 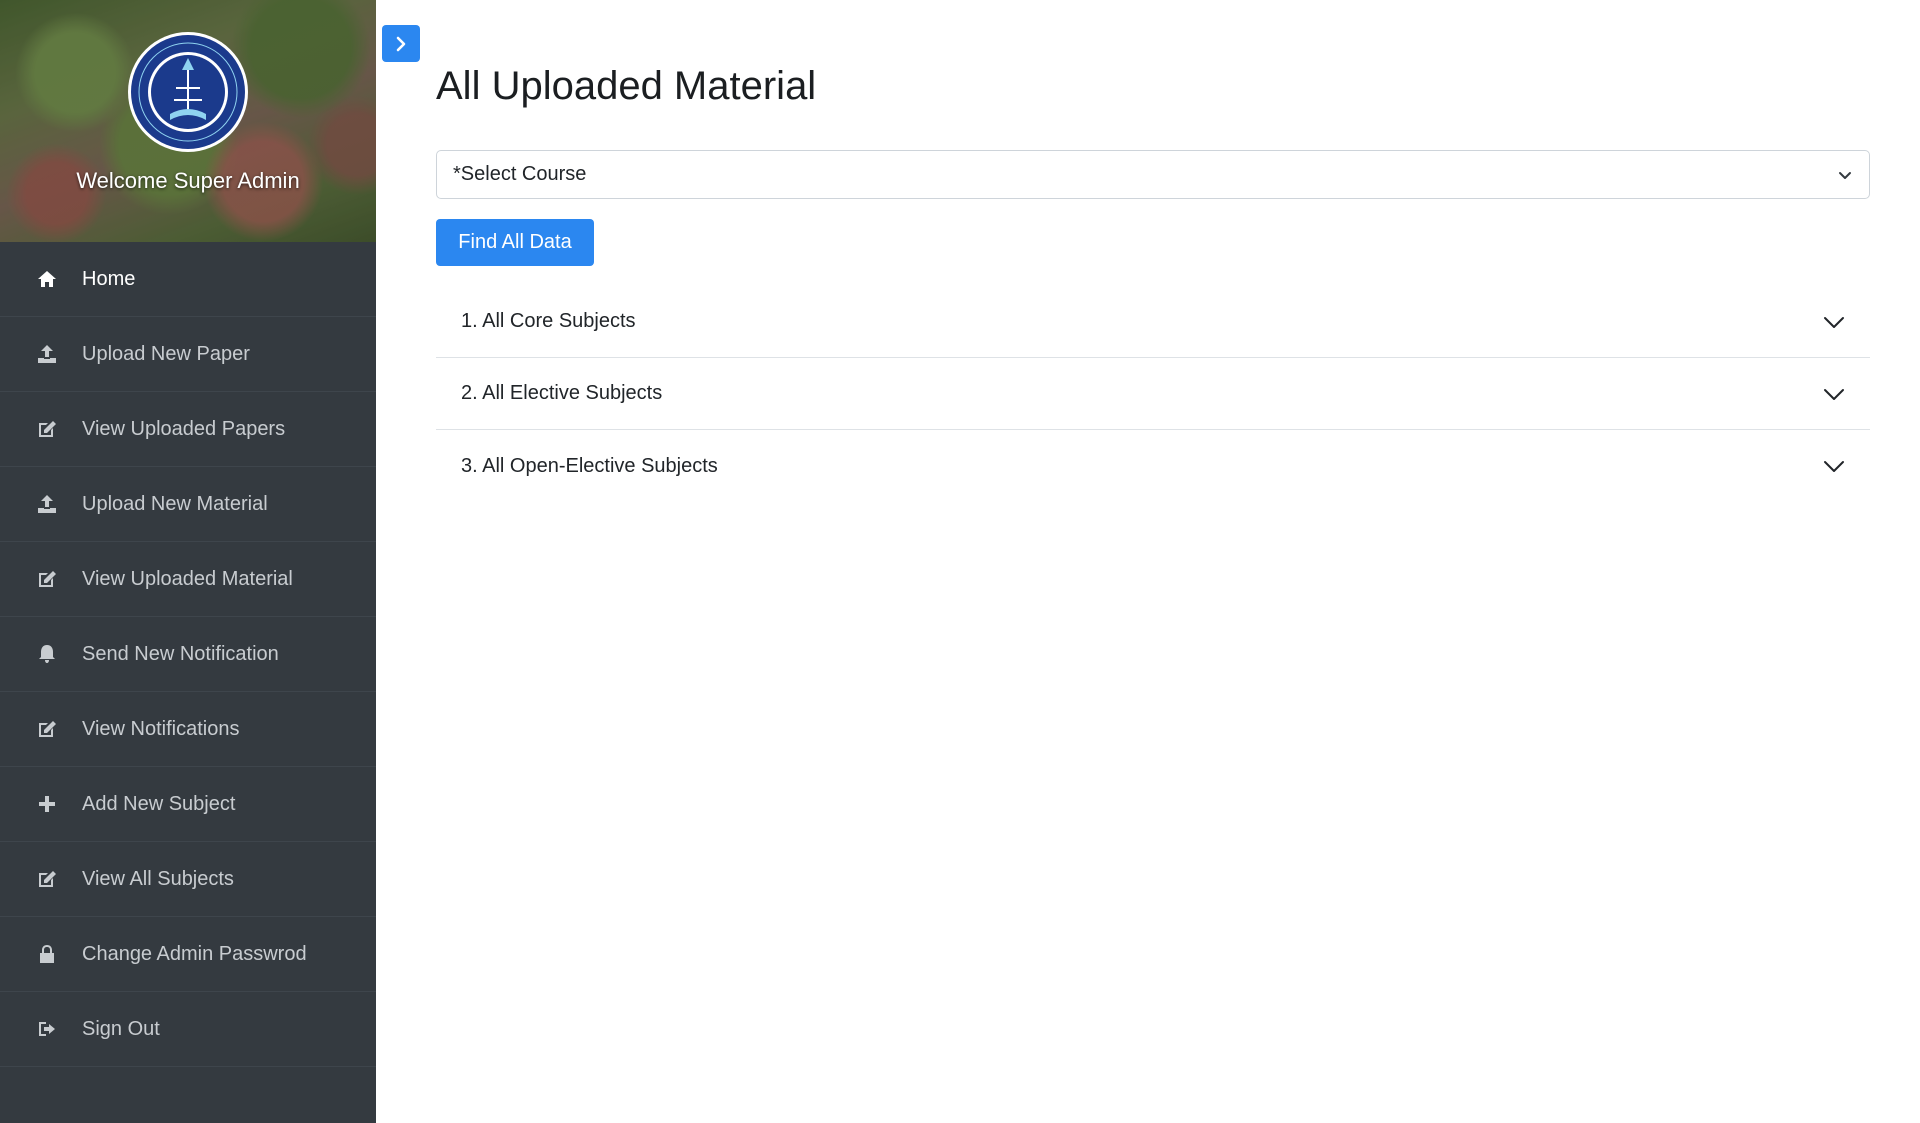 I want to click on lock-icon, so click(x=47, y=954).